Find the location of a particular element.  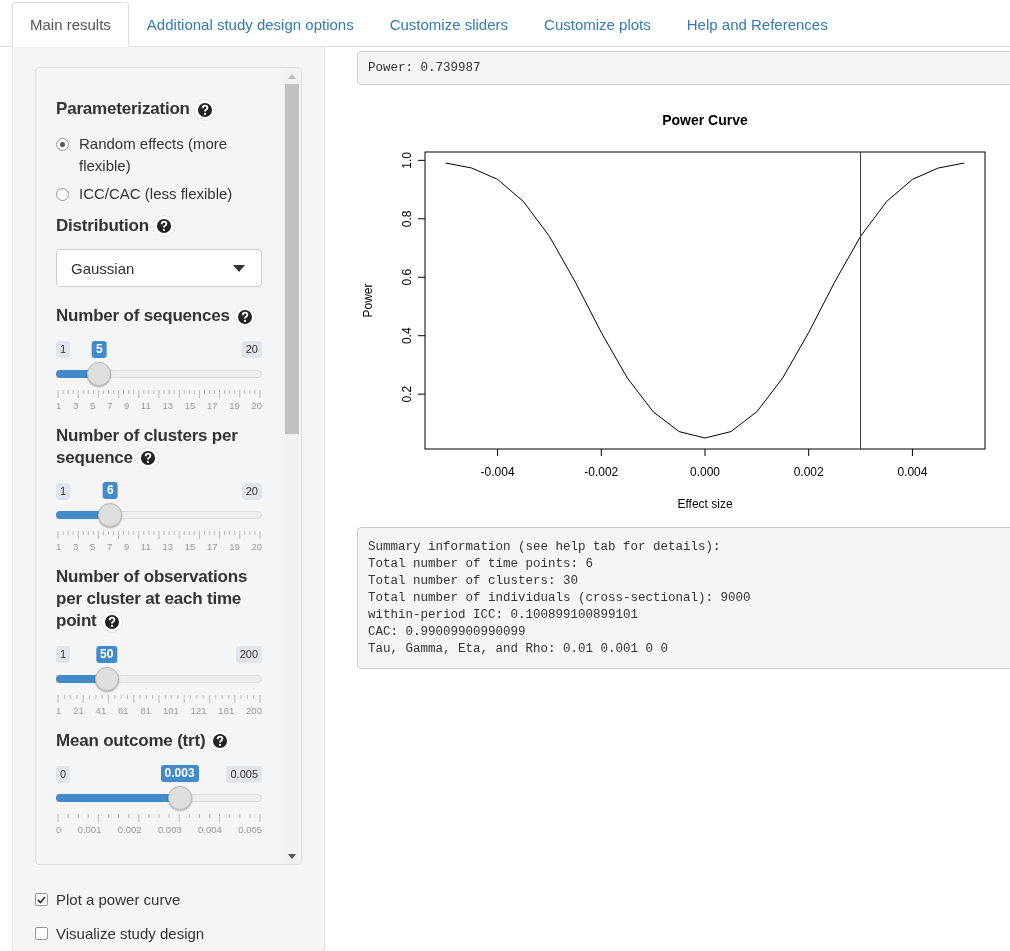

x-tick-label: 0.000 is located at coordinates (705, 472).